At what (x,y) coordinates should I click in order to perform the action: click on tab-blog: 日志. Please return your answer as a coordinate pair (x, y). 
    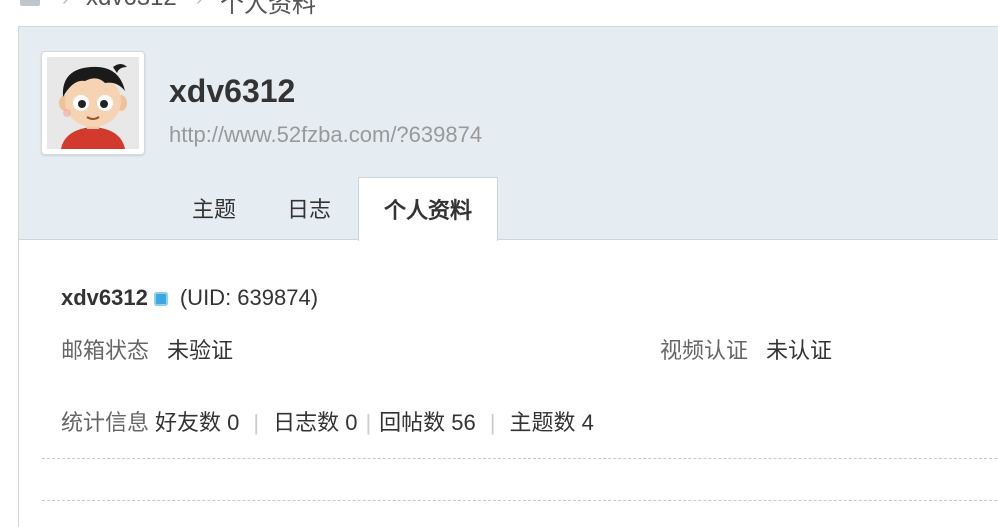
    Looking at the image, I should click on (309, 208).